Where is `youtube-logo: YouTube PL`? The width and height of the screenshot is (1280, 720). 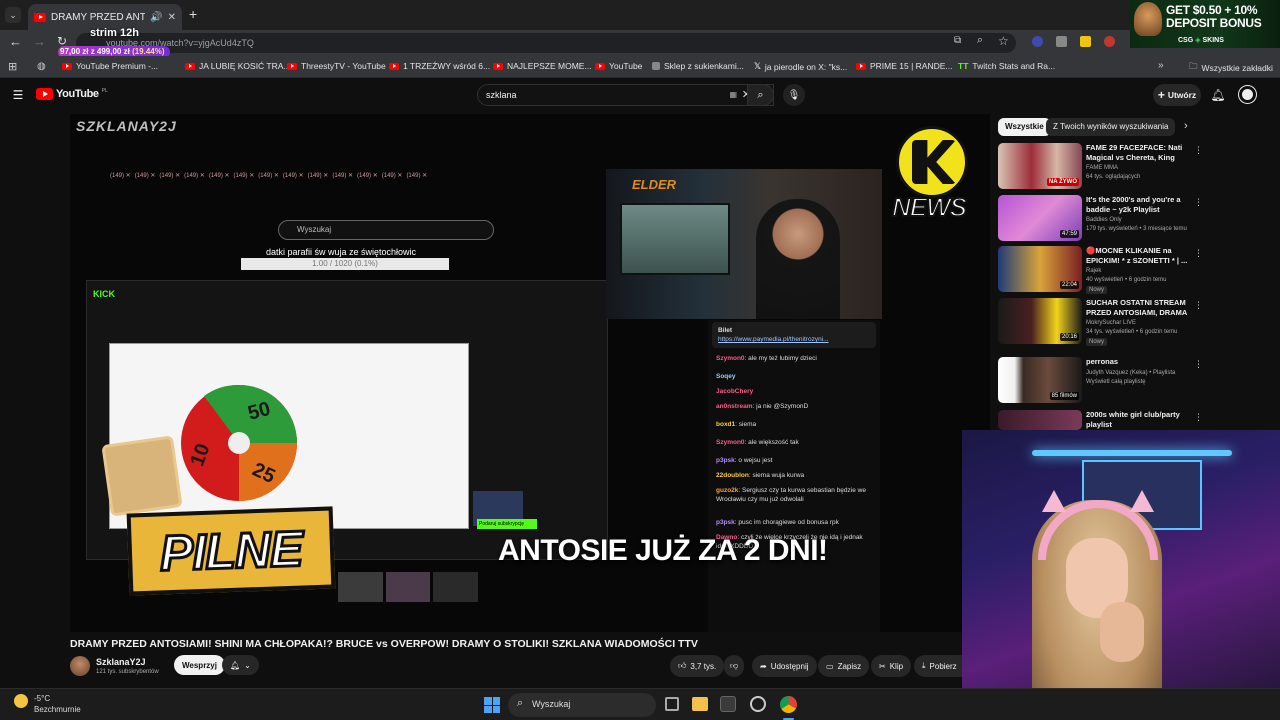
youtube-logo: YouTube PL is located at coordinates (72, 94).